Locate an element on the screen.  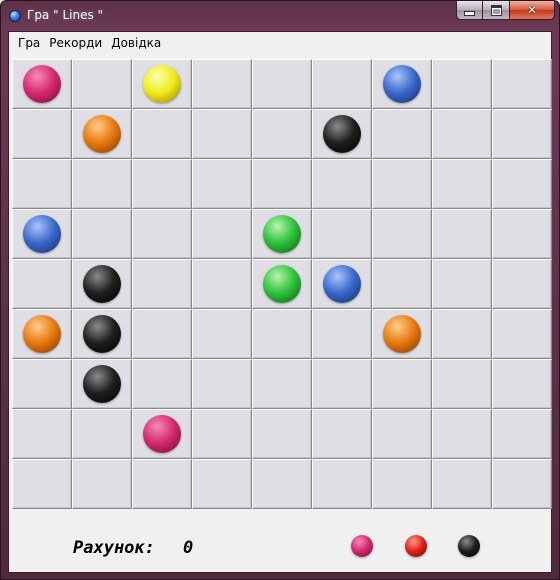
maximize-button is located at coordinates (496, 10).